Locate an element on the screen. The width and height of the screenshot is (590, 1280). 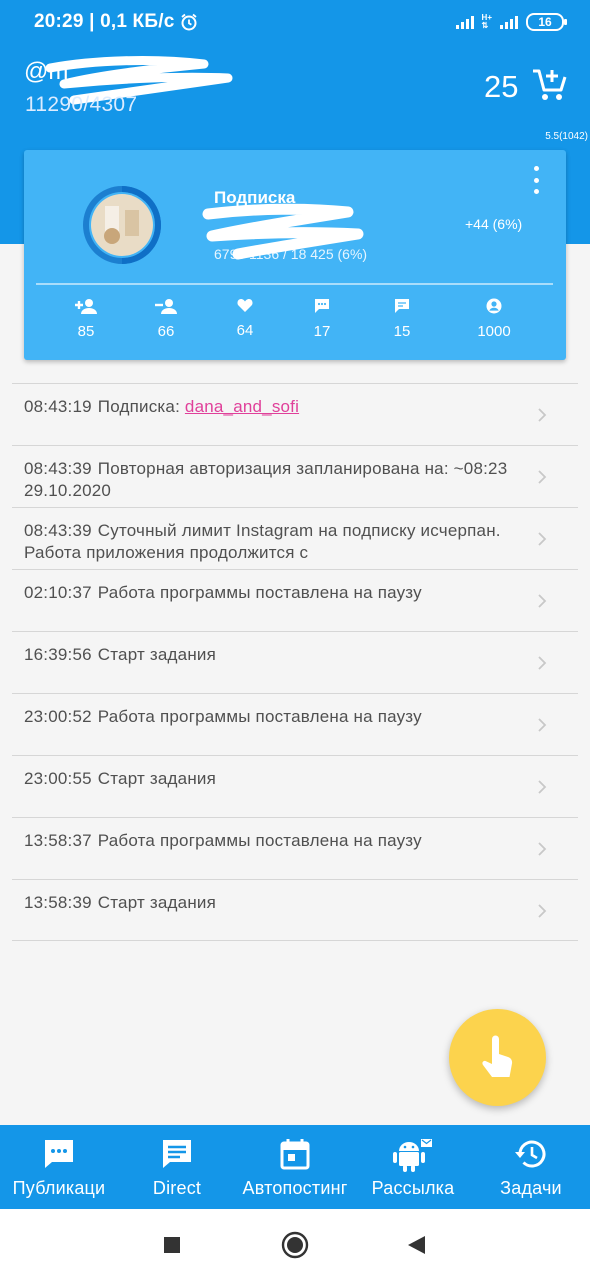
avatar is located at coordinates (122, 225).